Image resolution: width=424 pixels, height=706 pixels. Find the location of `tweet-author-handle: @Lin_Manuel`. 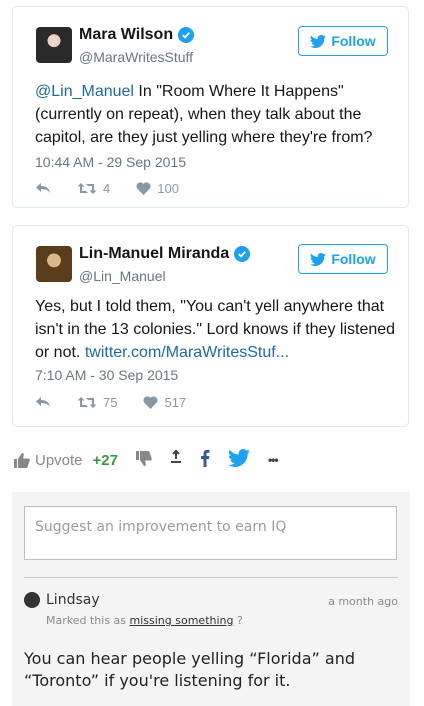

tweet-author-handle: @Lin_Manuel is located at coordinates (122, 276).